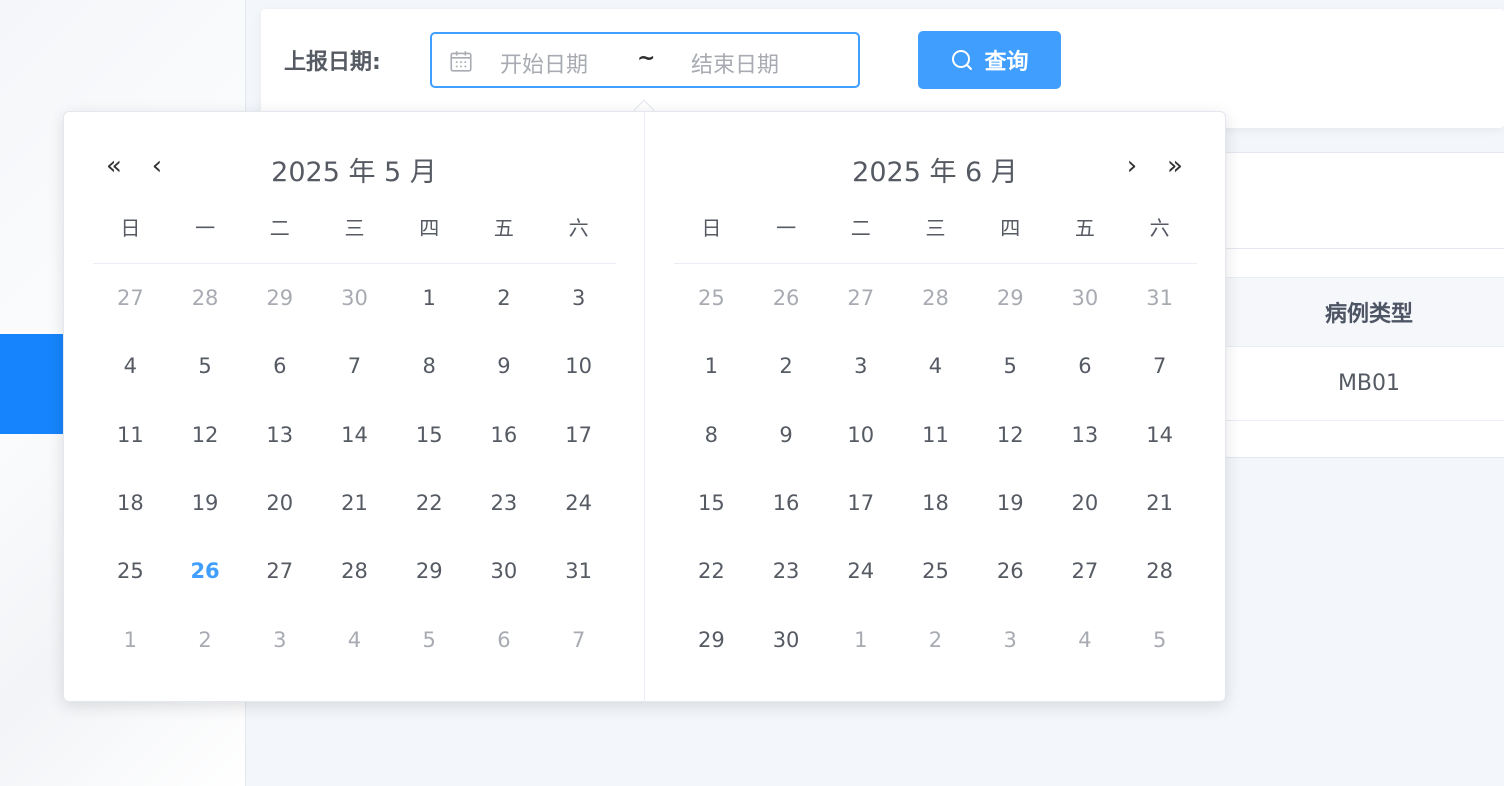 The image size is (1504, 786). What do you see at coordinates (544, 63) in the screenshot?
I see `start-date-input: 开始日期` at bounding box center [544, 63].